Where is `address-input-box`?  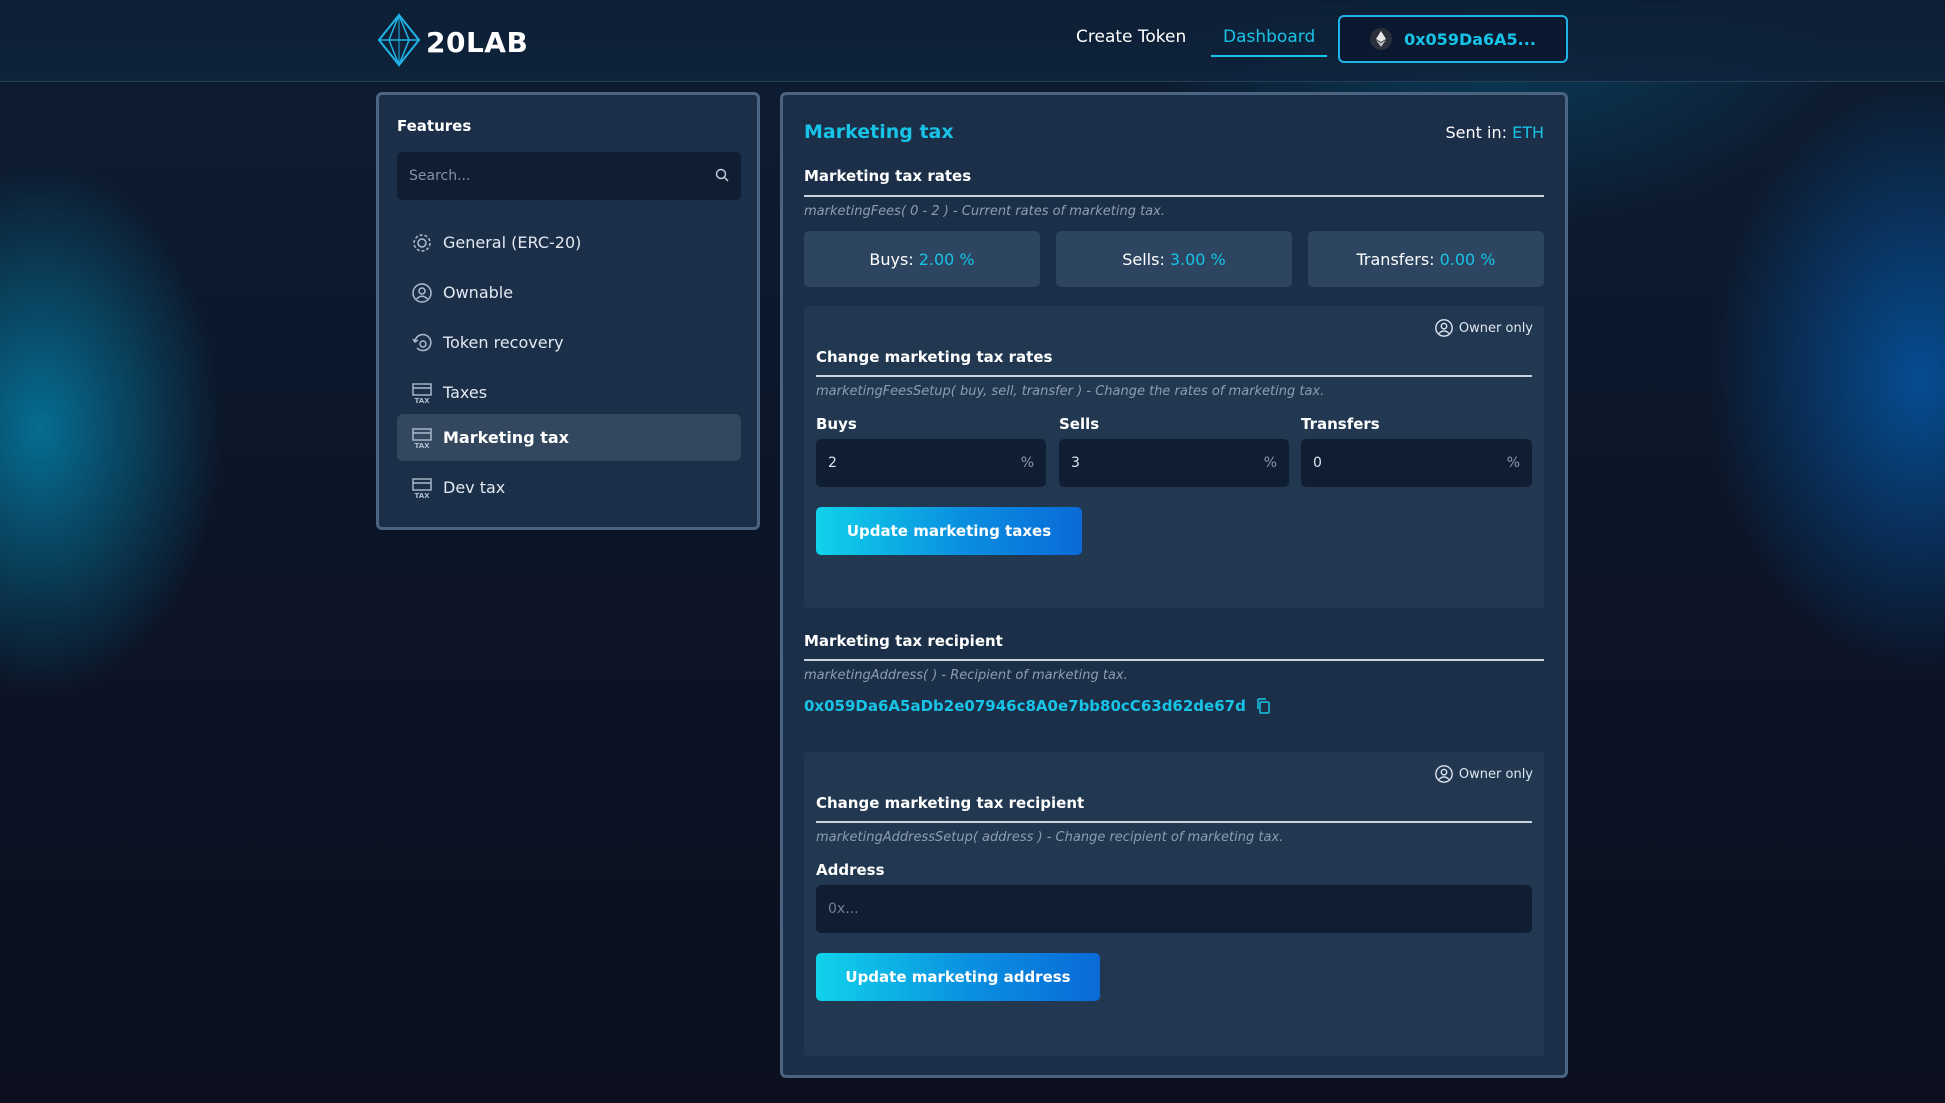
address-input-box is located at coordinates (1174, 909).